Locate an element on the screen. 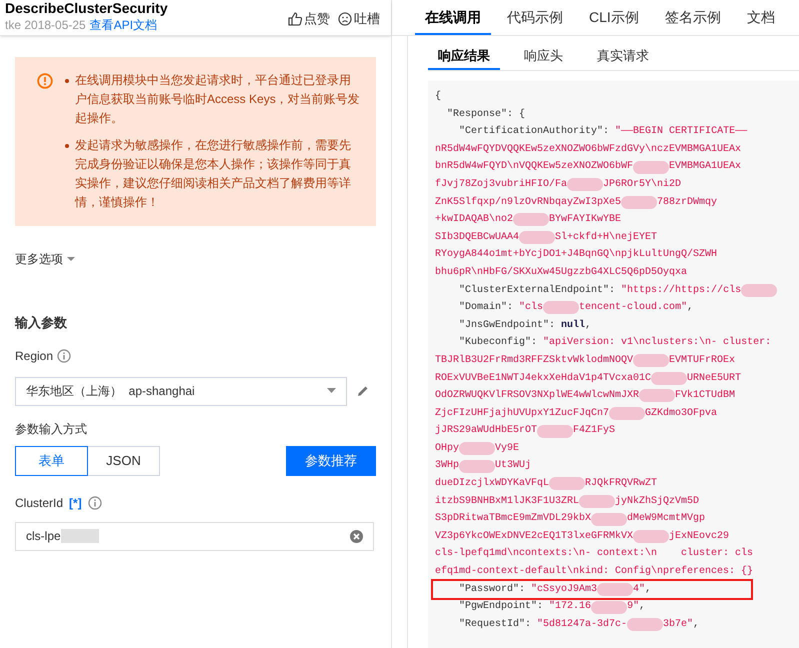 The image size is (799, 648). json-string: EVMBMGA1UEAx is located at coordinates (705, 167).